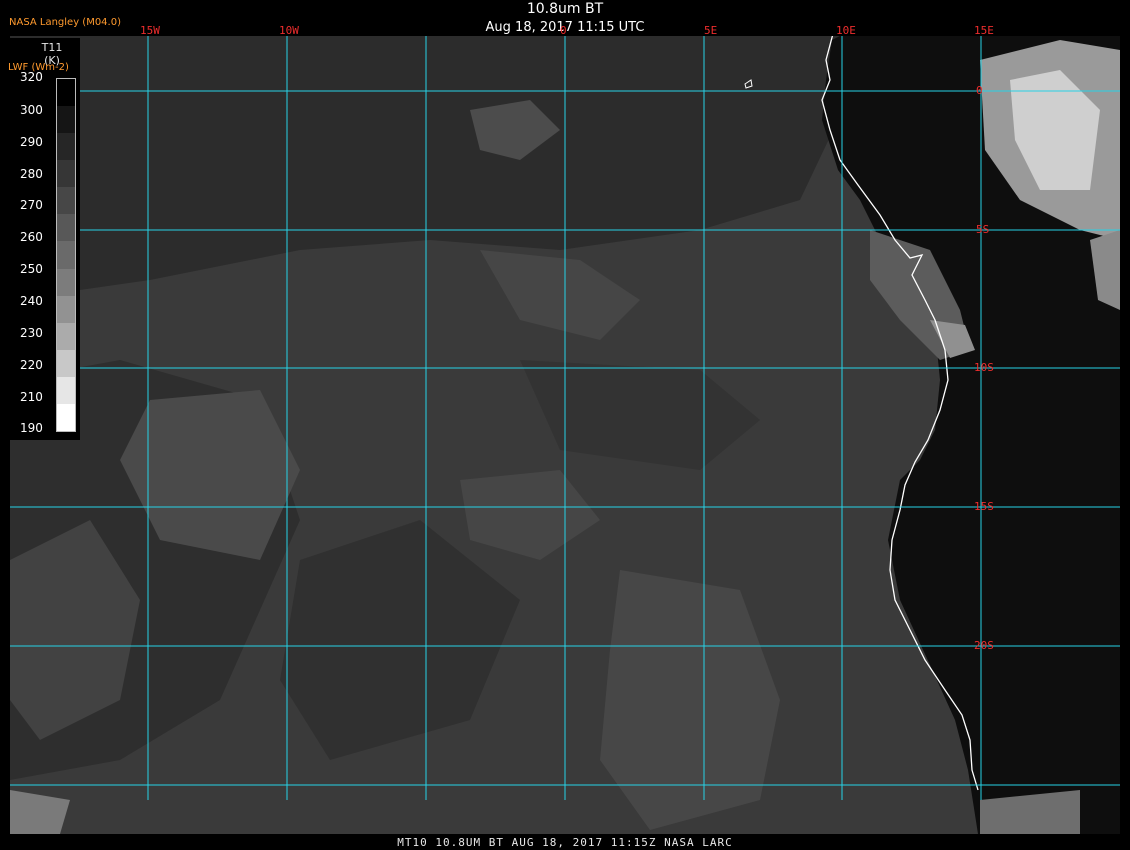  What do you see at coordinates (31, 77) in the screenshot?
I see `colorbar-tick: 320` at bounding box center [31, 77].